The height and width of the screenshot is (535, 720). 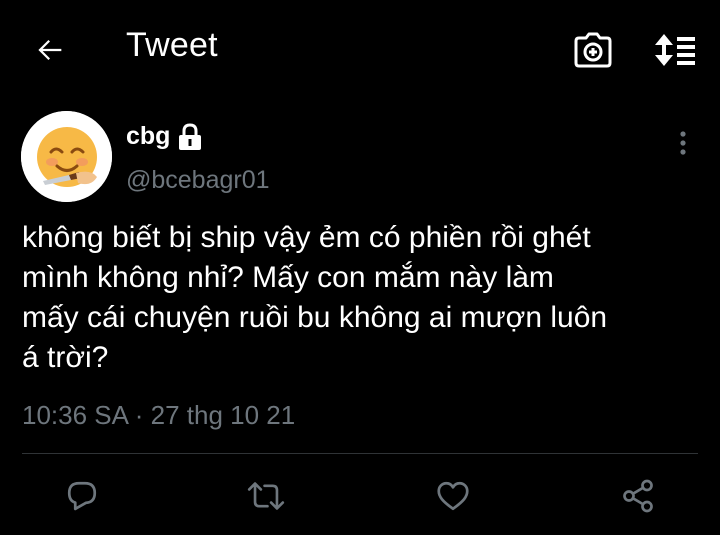 I want to click on share-button, so click(x=638, y=496).